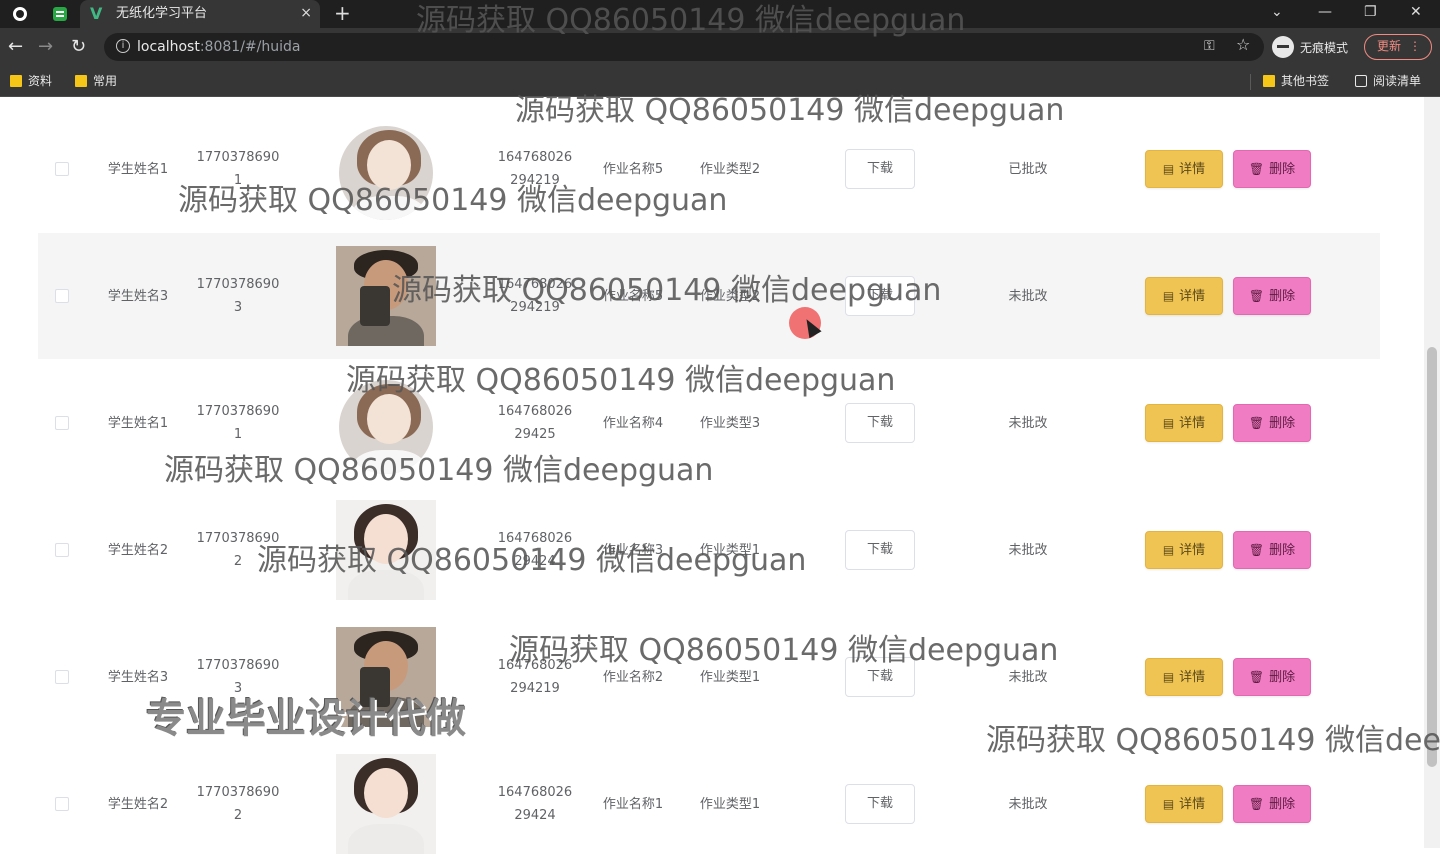 The width and height of the screenshot is (1440, 867). I want to click on tab-close-icon: ×, so click(306, 13).